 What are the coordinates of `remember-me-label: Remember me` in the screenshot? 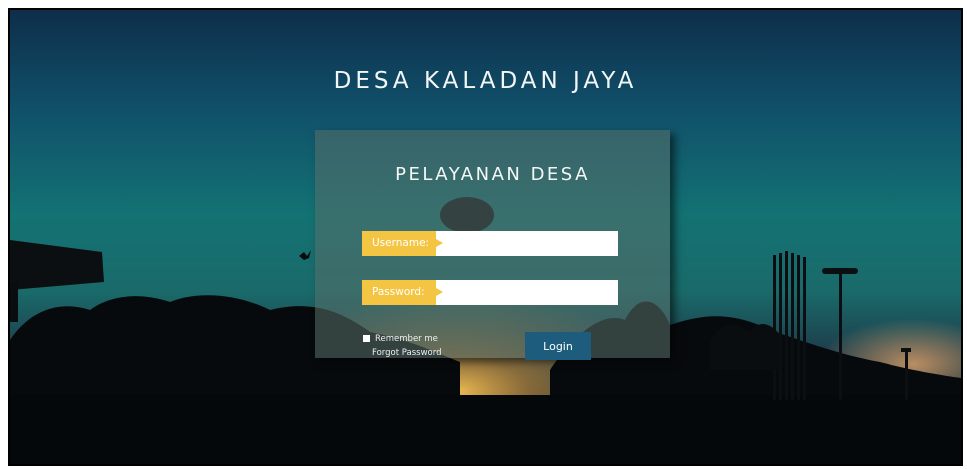 It's located at (406, 339).